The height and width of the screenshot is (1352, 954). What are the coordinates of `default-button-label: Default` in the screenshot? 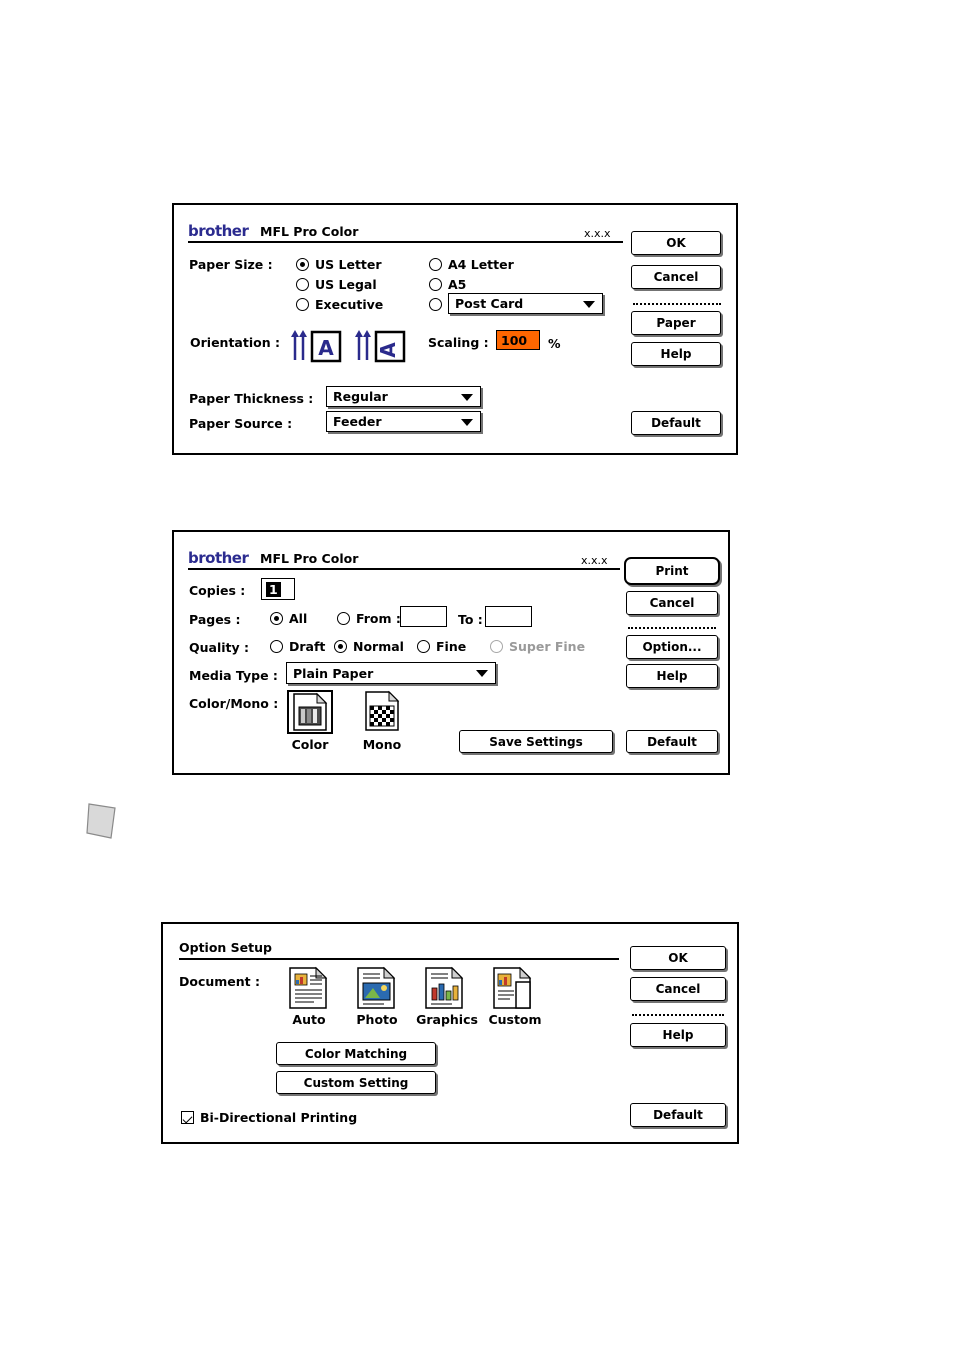 It's located at (678, 1115).